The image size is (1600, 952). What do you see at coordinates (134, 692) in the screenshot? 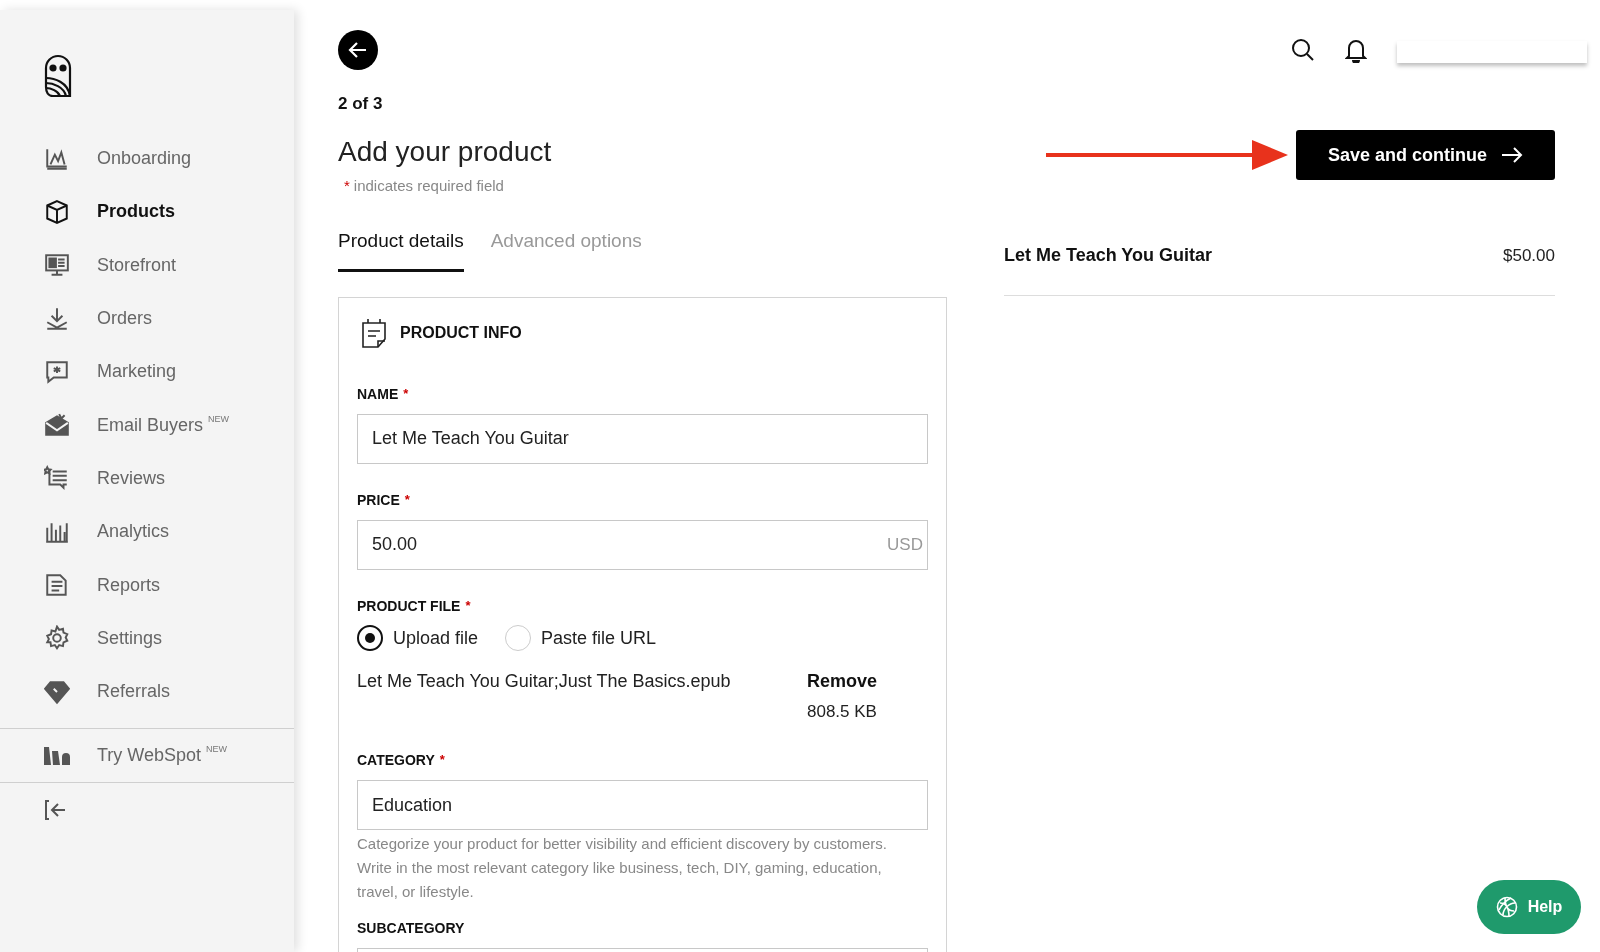
I see `sidebar-label: Referrals` at bounding box center [134, 692].